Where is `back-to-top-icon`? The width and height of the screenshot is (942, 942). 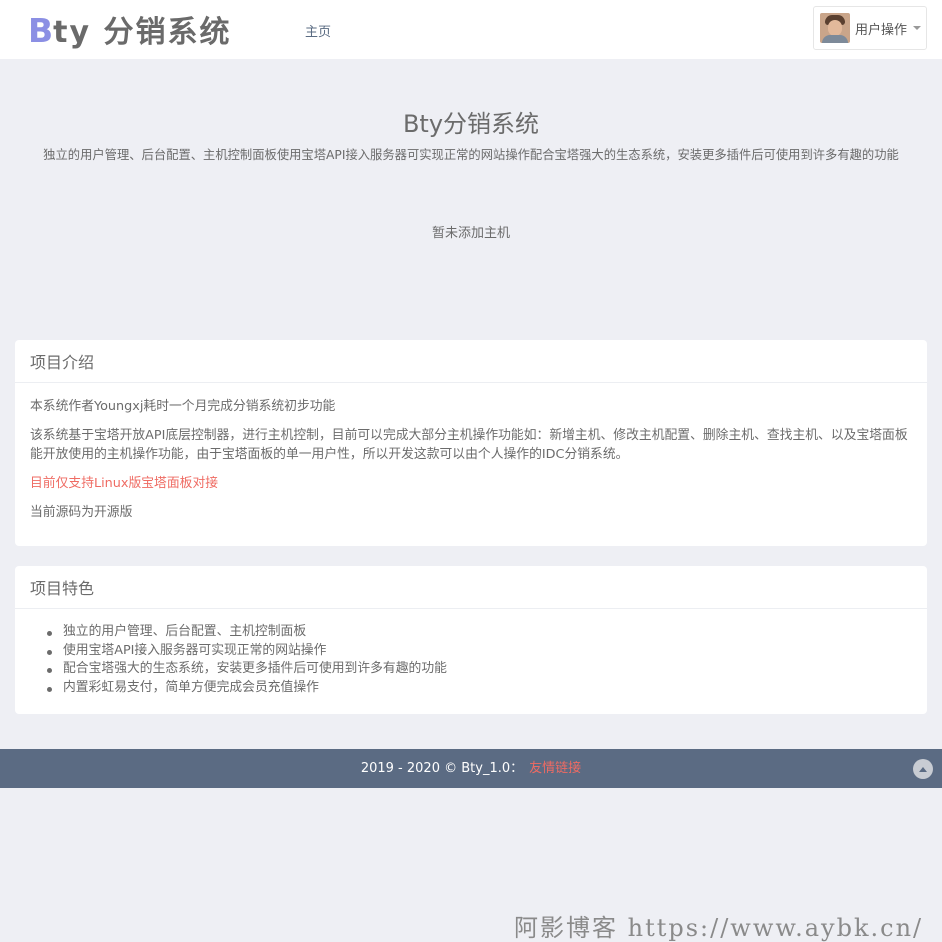
back-to-top-icon is located at coordinates (923, 769).